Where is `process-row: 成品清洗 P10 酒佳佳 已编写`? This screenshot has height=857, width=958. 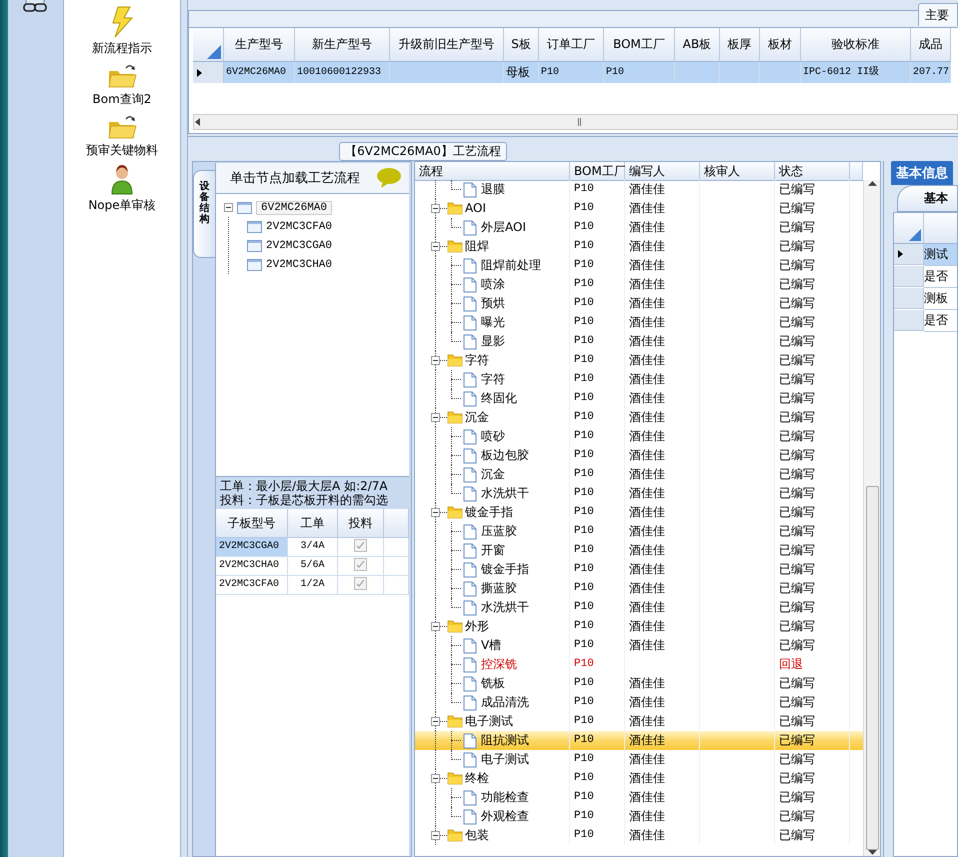 process-row: 成品清洗 P10 酒佳佳 已编写 is located at coordinates (639, 702).